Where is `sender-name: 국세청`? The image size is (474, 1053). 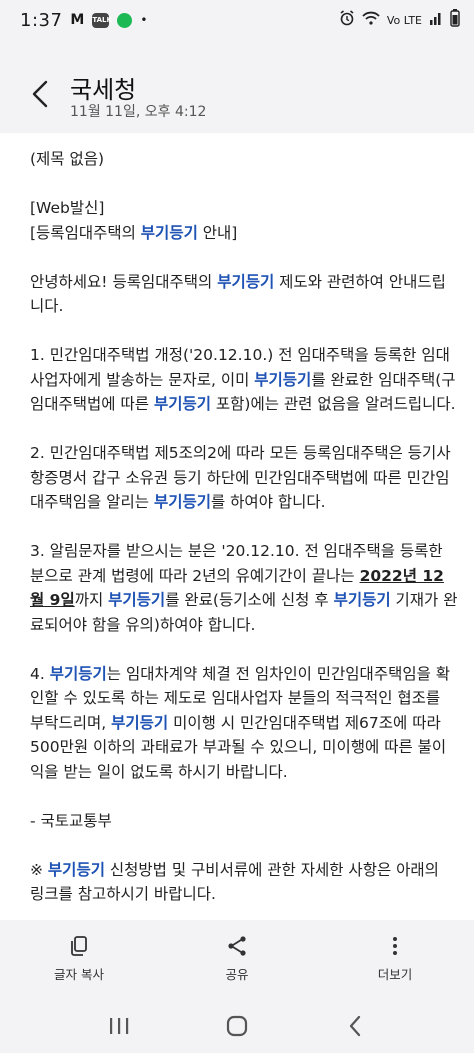 sender-name: 국세청 is located at coordinates (103, 90).